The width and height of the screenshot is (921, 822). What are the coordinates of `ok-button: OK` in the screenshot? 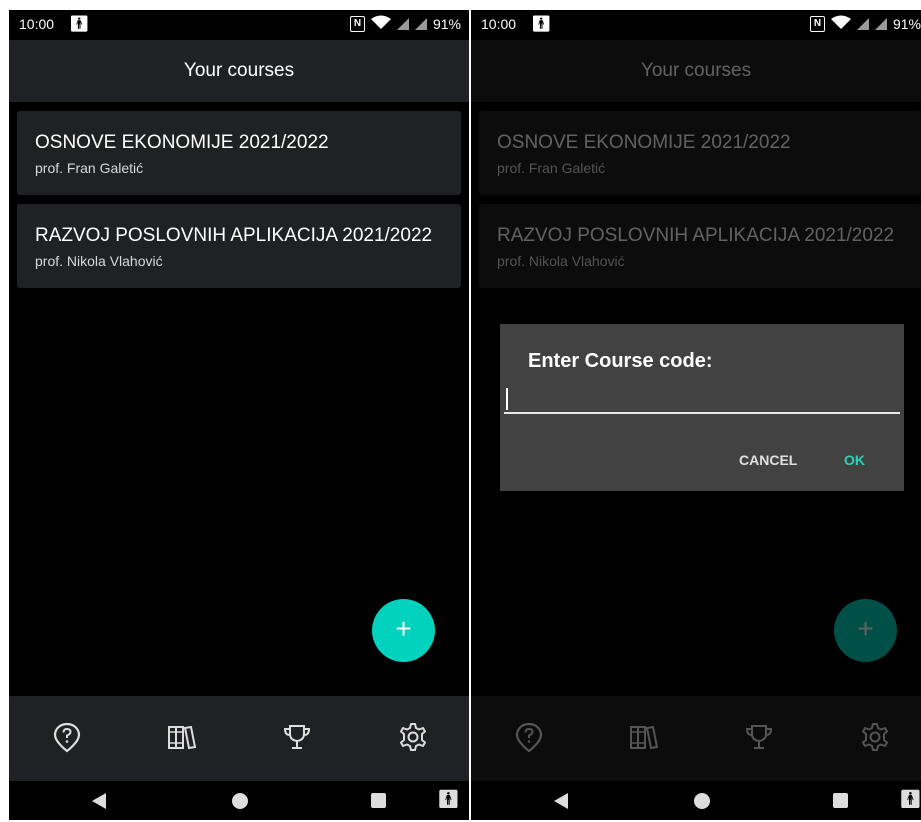 It's located at (854, 460).